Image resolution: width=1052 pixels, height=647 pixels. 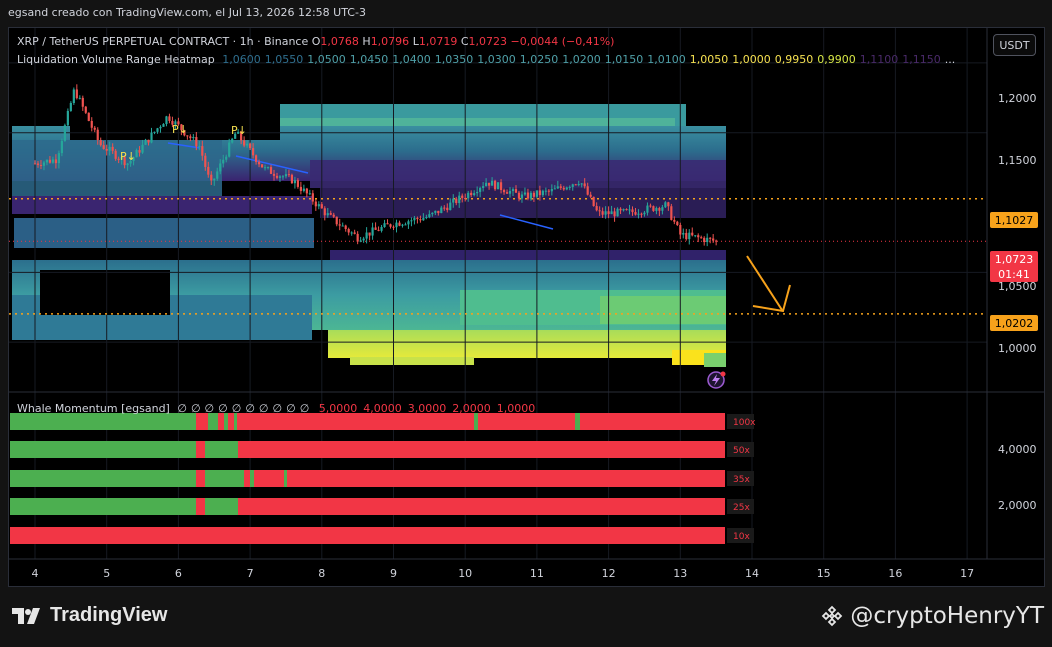 What do you see at coordinates (236, 408) in the screenshot?
I see `whale-zero: ∅` at bounding box center [236, 408].